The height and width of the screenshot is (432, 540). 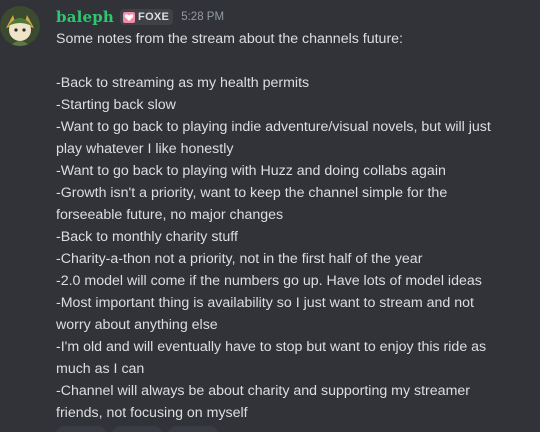 I want to click on message-line: much as I can, so click(x=100, y=369).